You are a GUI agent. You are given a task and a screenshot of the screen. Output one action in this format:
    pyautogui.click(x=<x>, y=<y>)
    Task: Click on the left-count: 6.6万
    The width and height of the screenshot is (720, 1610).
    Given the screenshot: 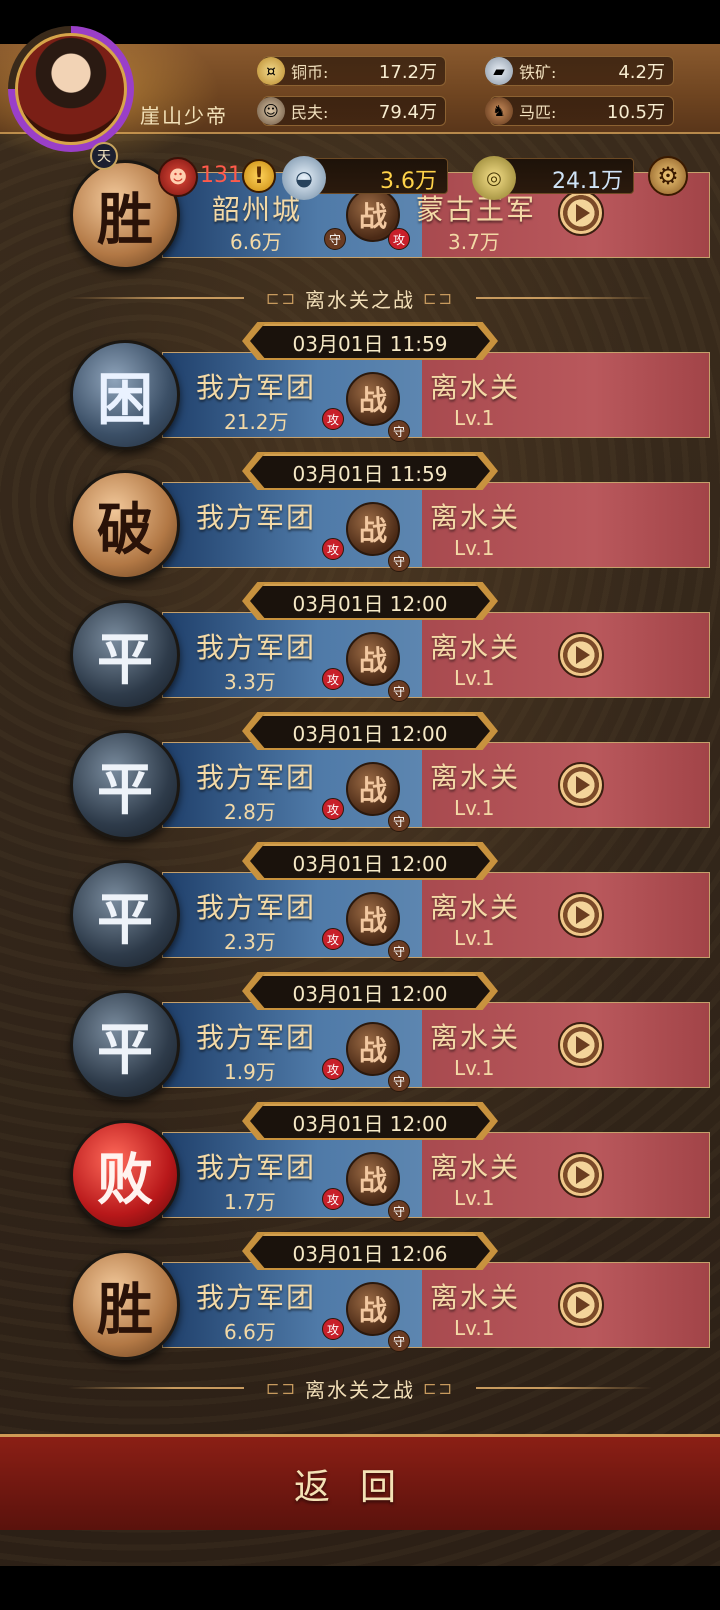 What is the action you would take?
    pyautogui.click(x=256, y=242)
    